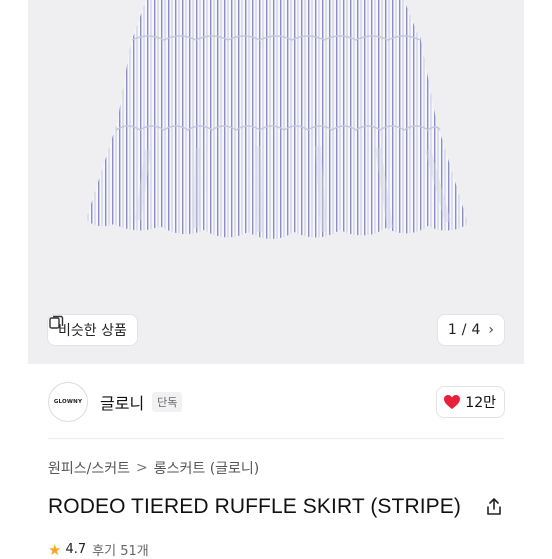 This screenshot has width=552, height=559. Describe the element at coordinates (276, 438) in the screenshot. I see `divider` at that location.